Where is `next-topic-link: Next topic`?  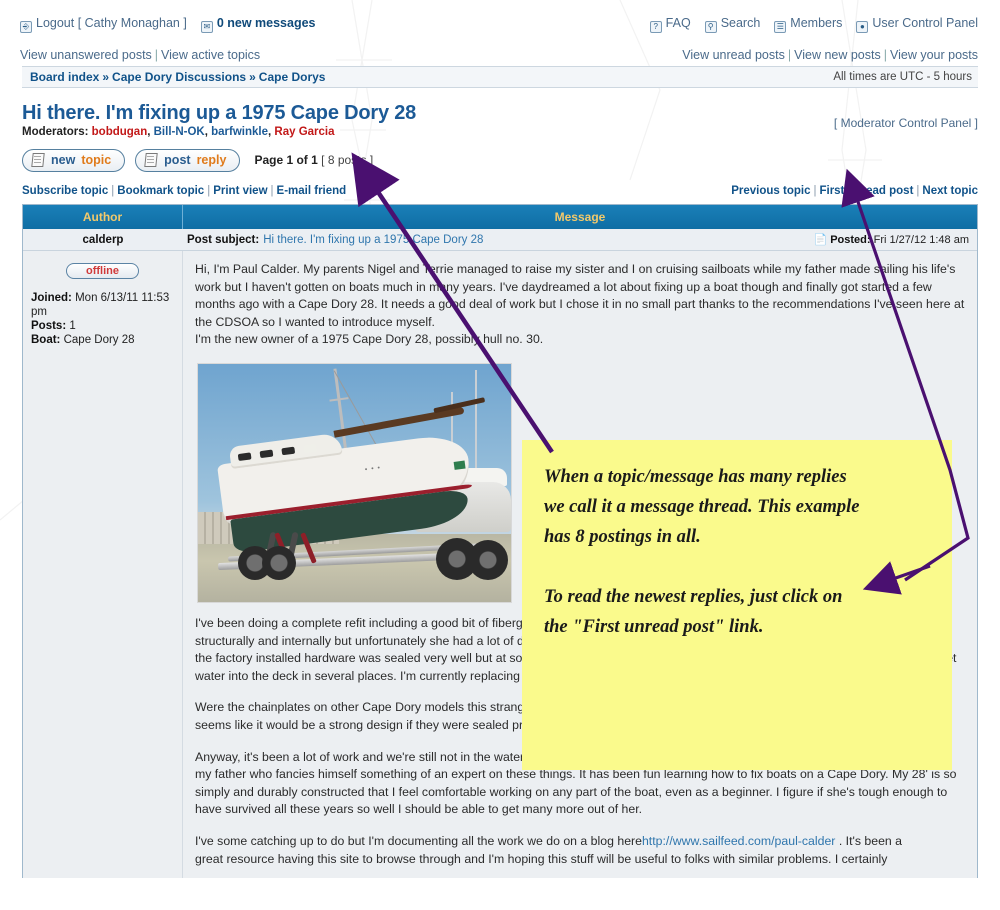
next-topic-link: Next topic is located at coordinates (950, 191).